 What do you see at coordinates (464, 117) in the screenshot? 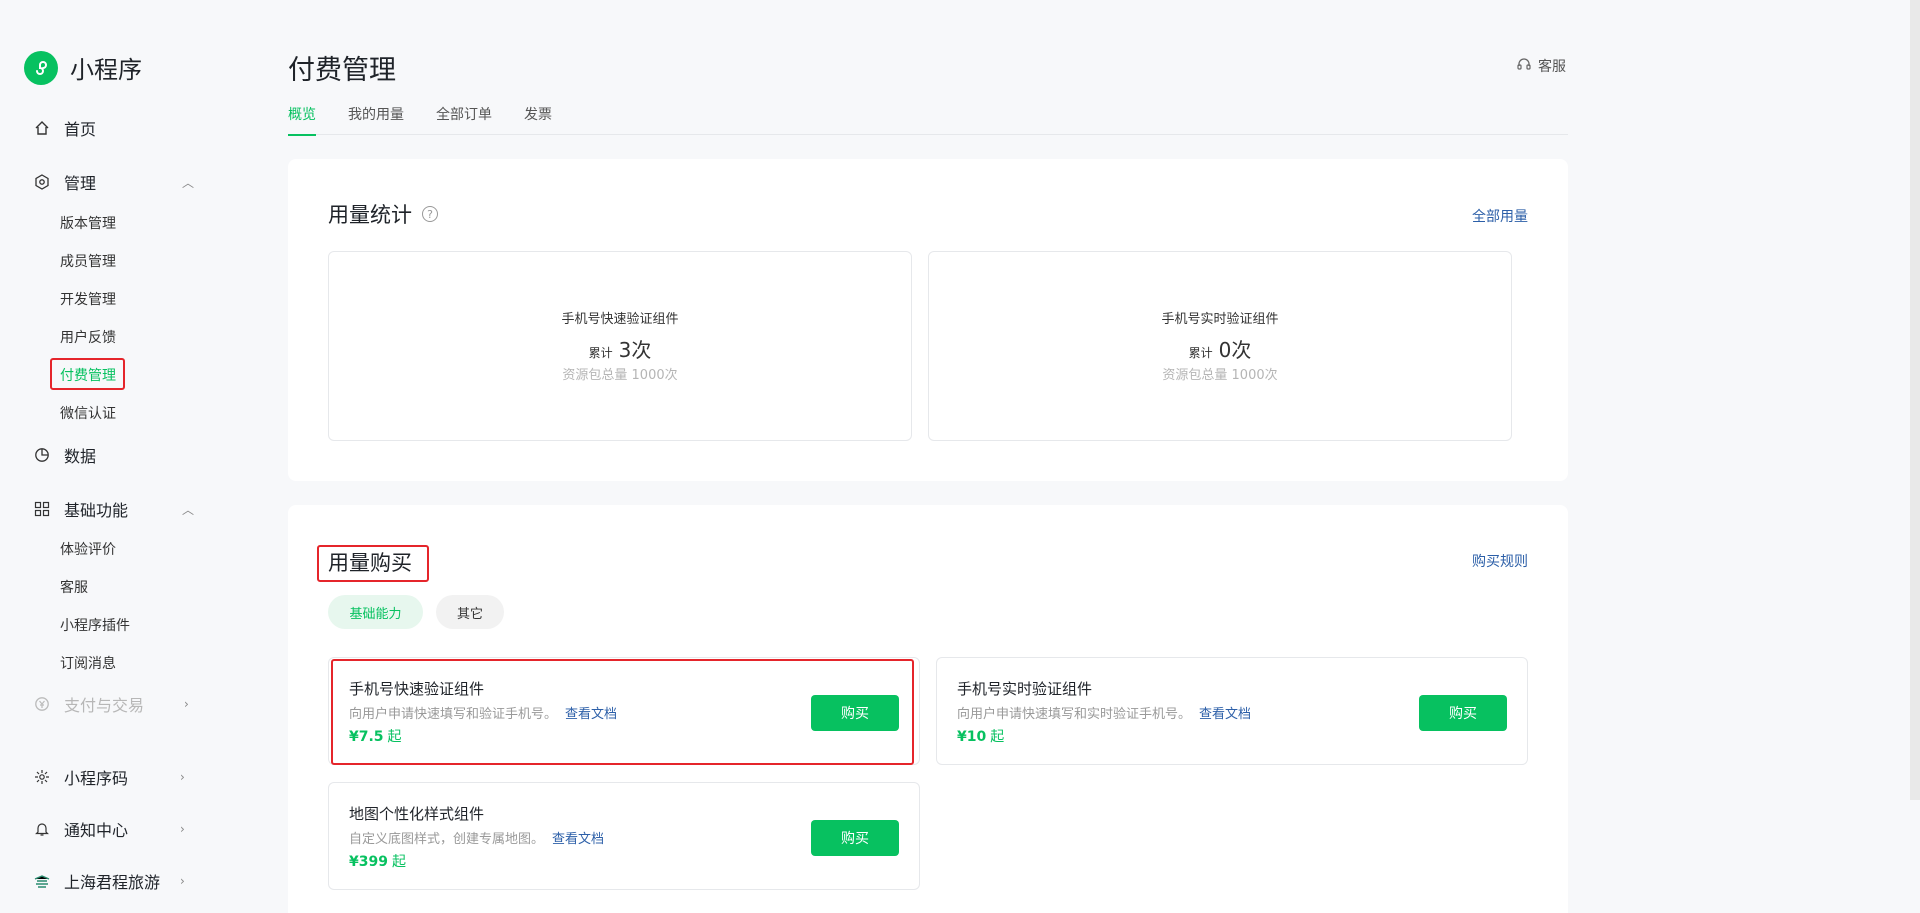
I see `tab-all-orders: 全部订单` at bounding box center [464, 117].